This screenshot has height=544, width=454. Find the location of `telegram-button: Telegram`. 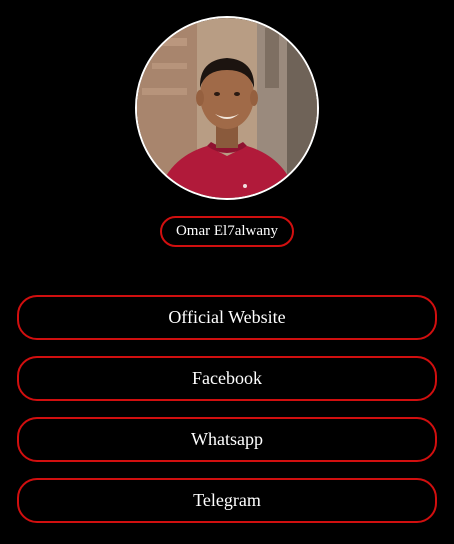

telegram-button: Telegram is located at coordinates (227, 500).